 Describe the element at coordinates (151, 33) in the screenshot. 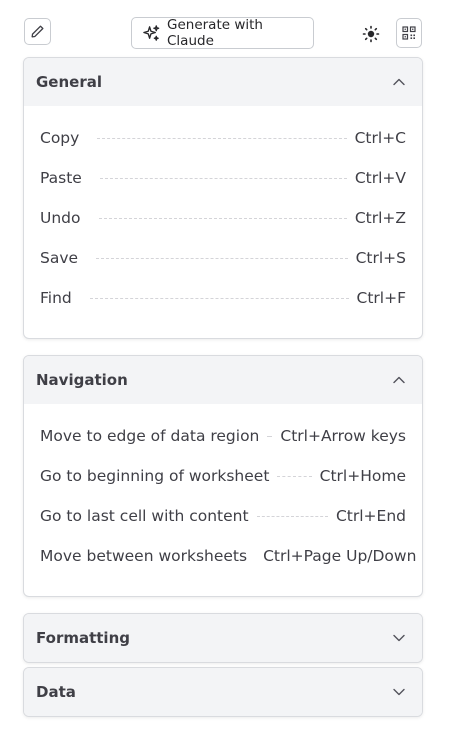

I see `sparkle-icon` at that location.